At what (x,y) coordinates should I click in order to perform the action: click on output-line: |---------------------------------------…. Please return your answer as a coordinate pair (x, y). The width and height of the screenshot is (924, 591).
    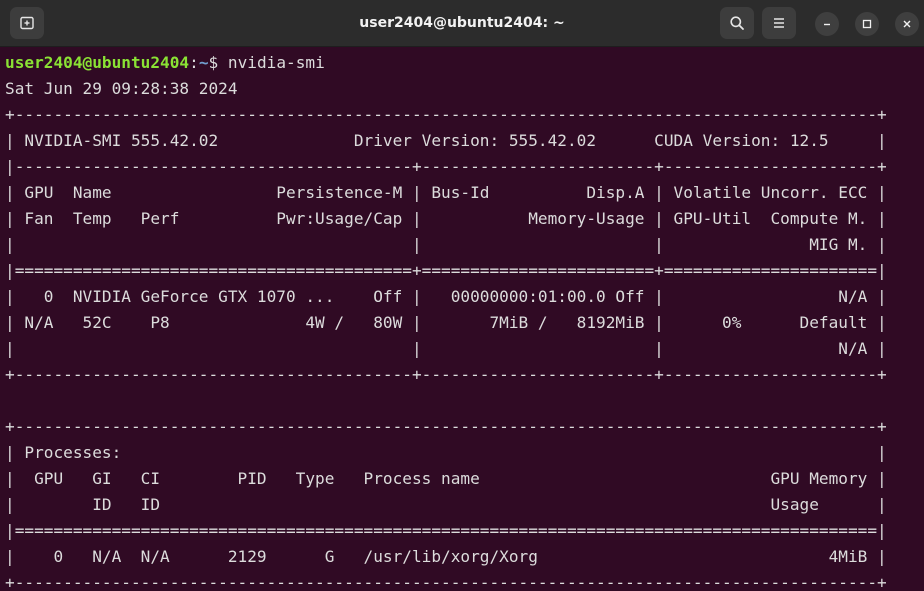
    Looking at the image, I should click on (446, 166).